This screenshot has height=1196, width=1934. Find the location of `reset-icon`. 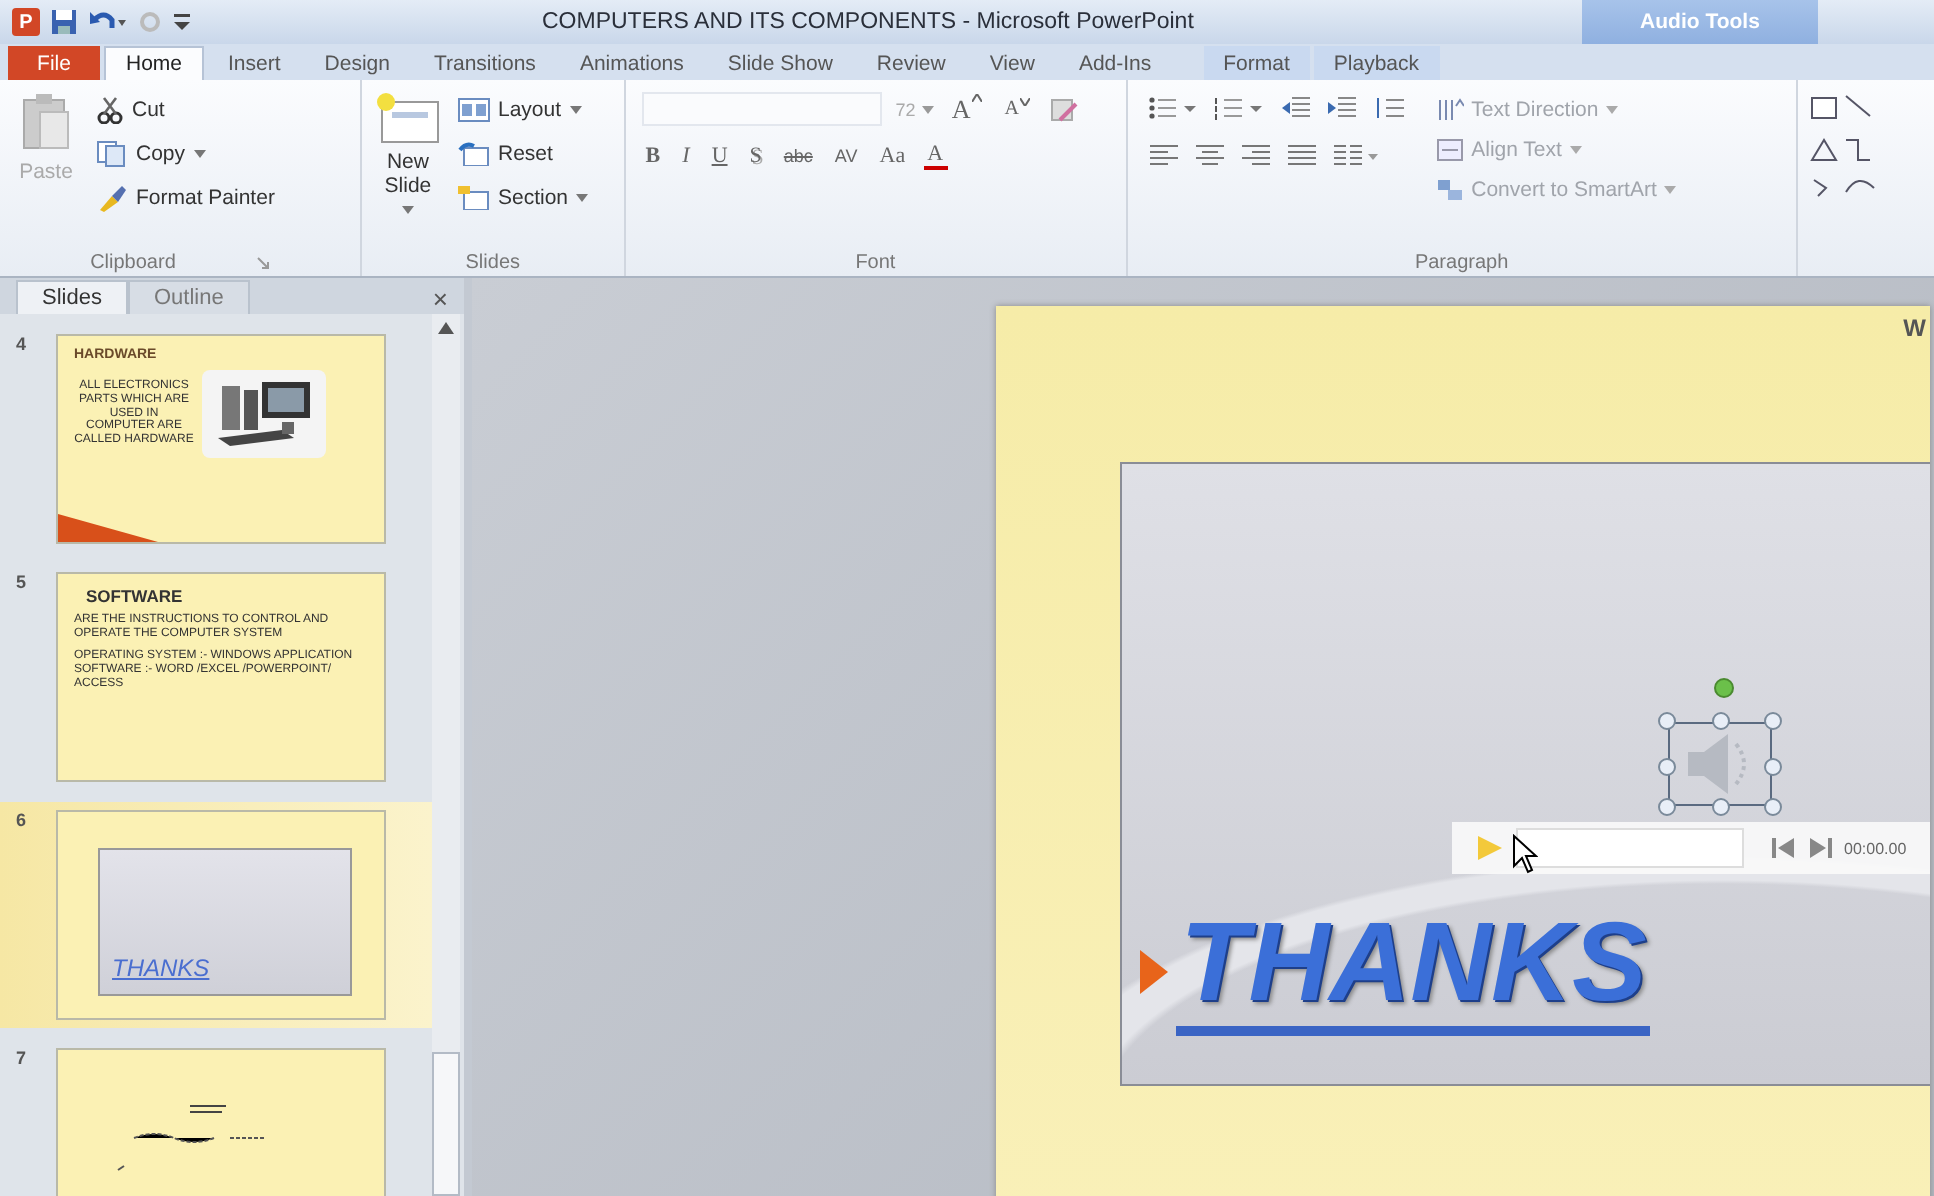

reset-icon is located at coordinates (473, 153).